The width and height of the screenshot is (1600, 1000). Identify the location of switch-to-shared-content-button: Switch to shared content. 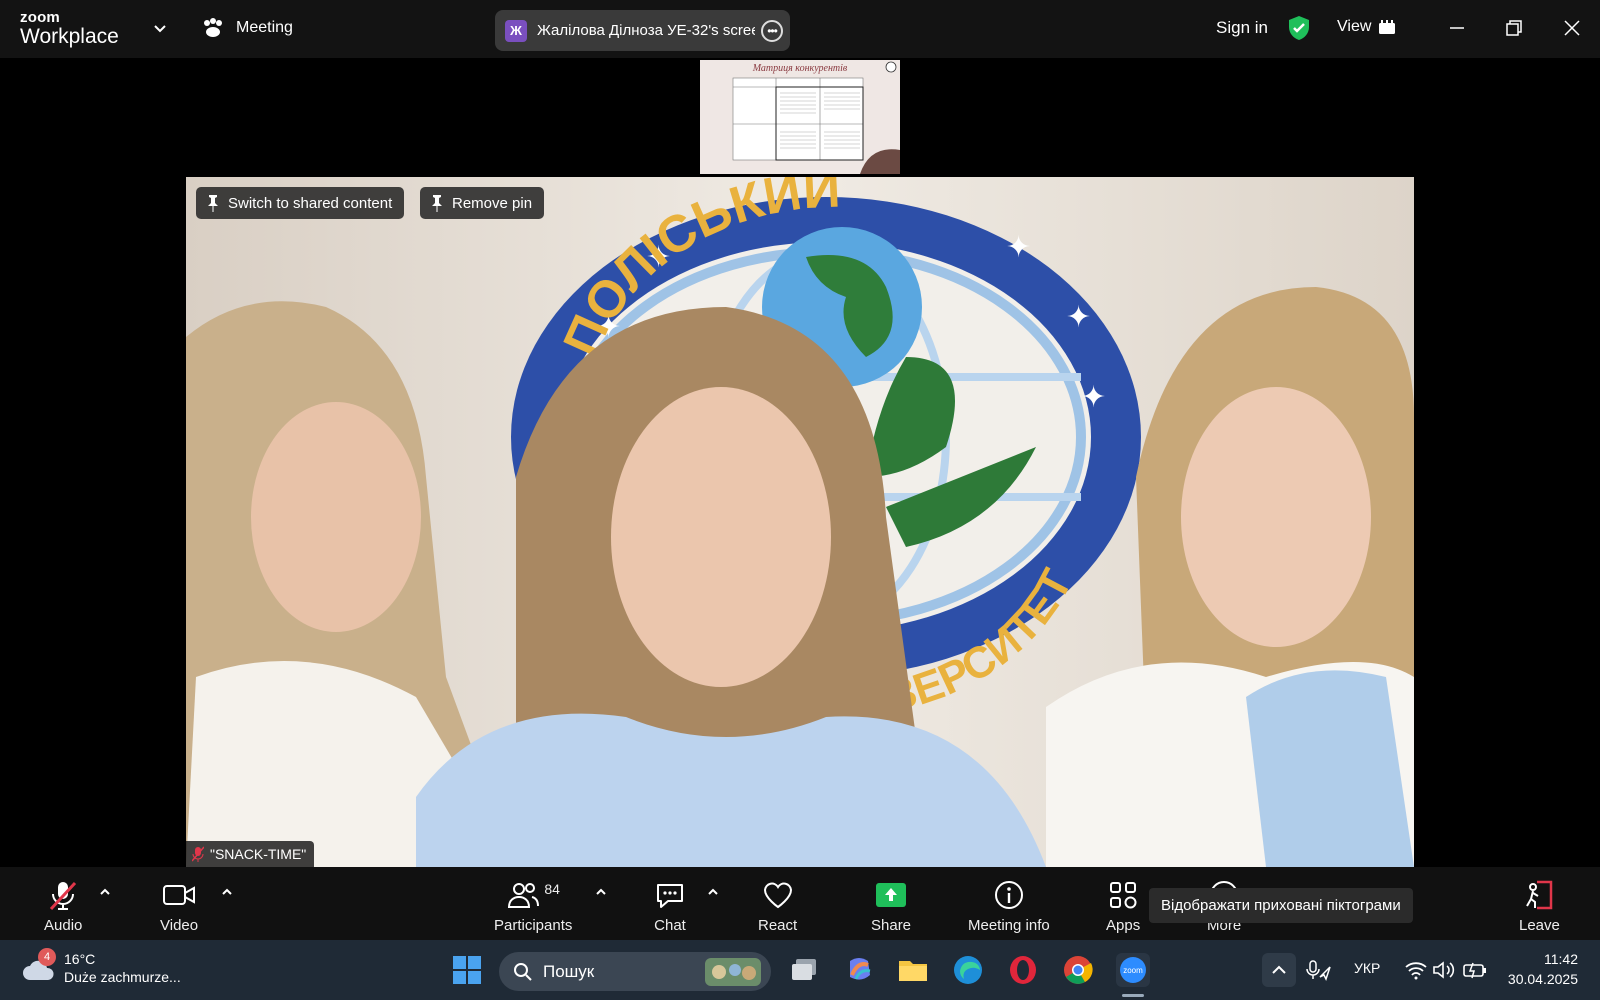
(300, 203).